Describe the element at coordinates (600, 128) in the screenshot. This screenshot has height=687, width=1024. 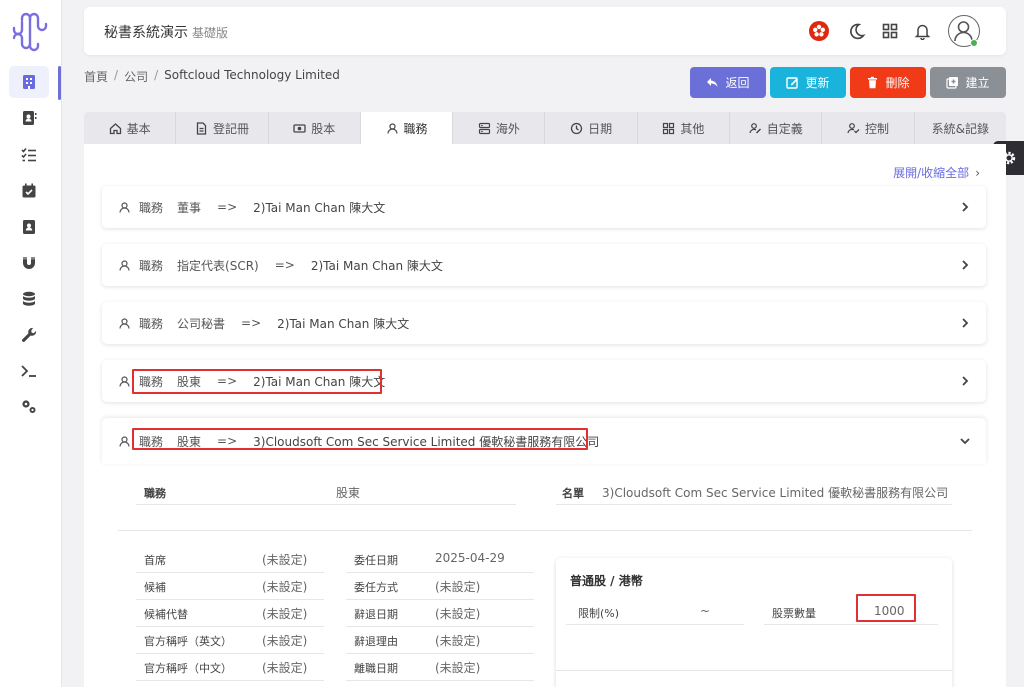
I see `tab-label: 日期` at that location.